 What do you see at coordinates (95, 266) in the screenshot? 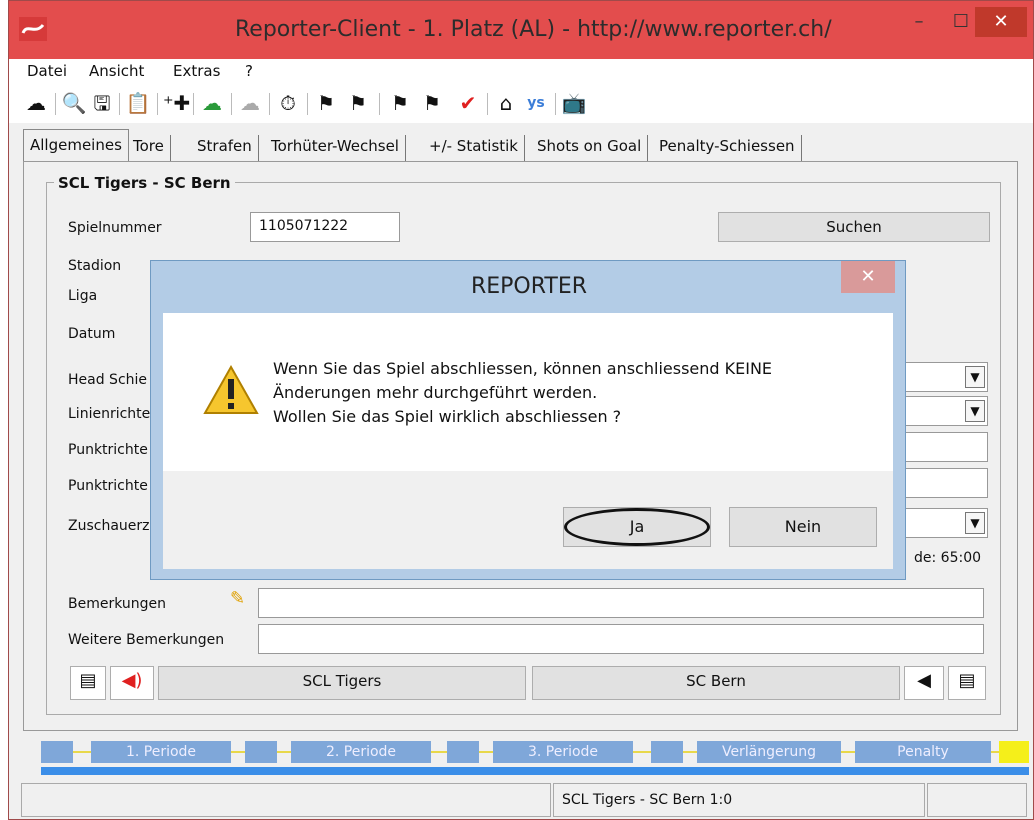
I see `stadion-label: Stadion` at bounding box center [95, 266].